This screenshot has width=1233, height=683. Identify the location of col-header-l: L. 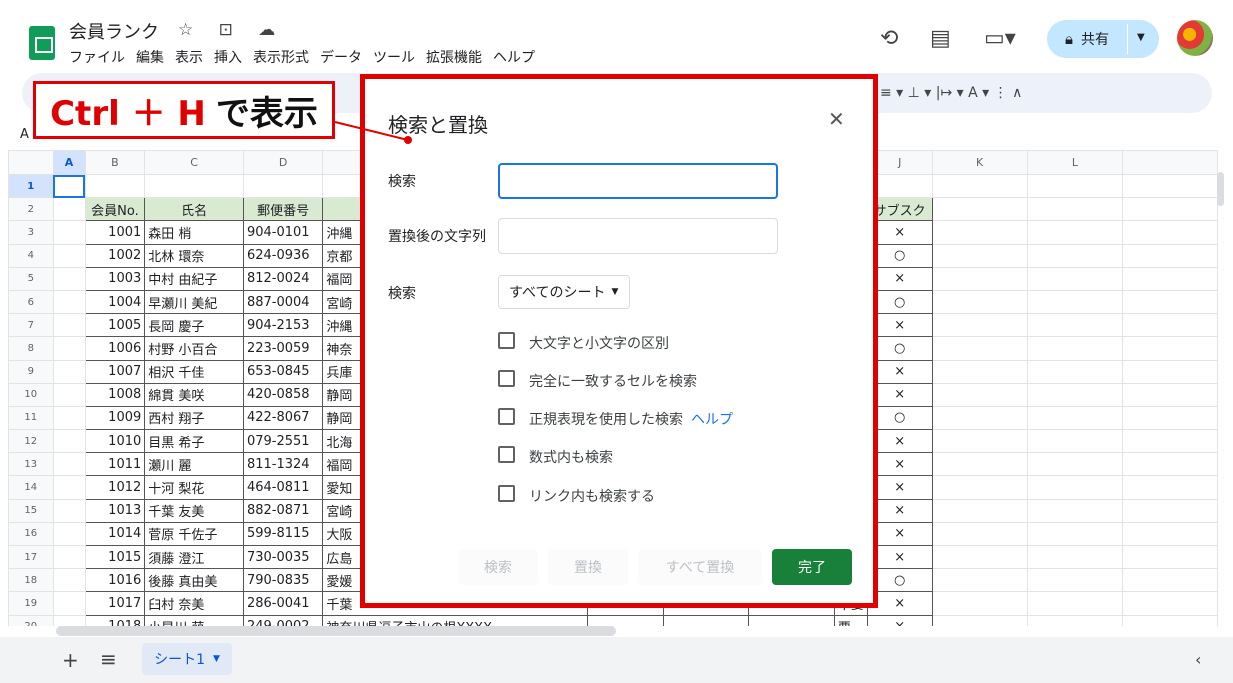
(1075, 162).